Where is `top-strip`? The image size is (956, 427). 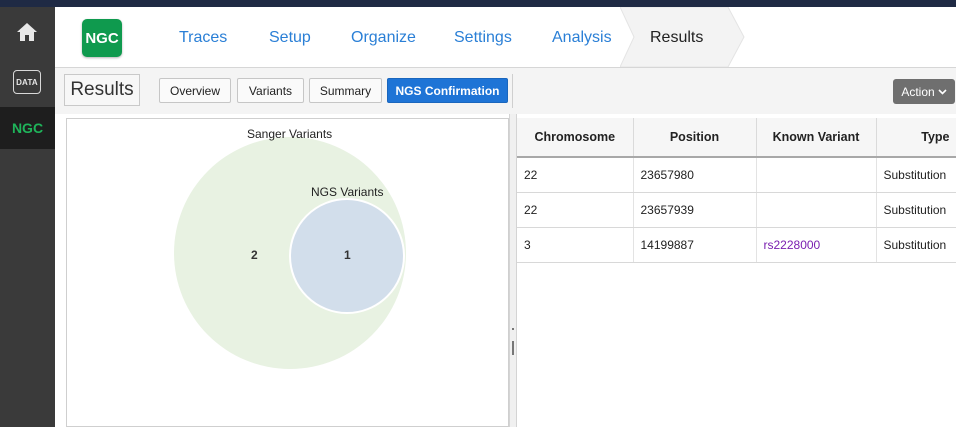 top-strip is located at coordinates (478, 3).